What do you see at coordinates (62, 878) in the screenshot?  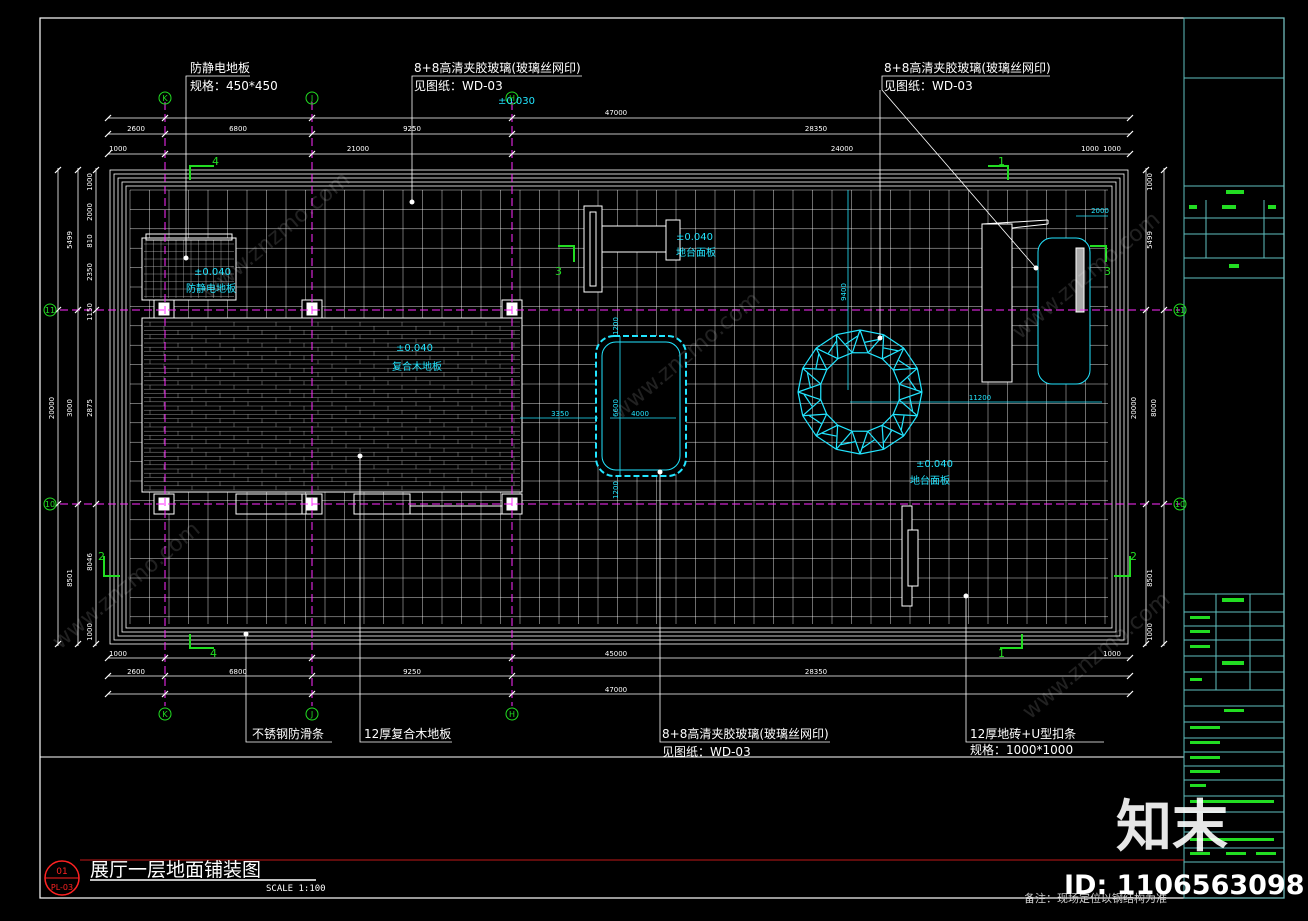 I see `drawing-title-badge: 01 PL-03` at bounding box center [62, 878].